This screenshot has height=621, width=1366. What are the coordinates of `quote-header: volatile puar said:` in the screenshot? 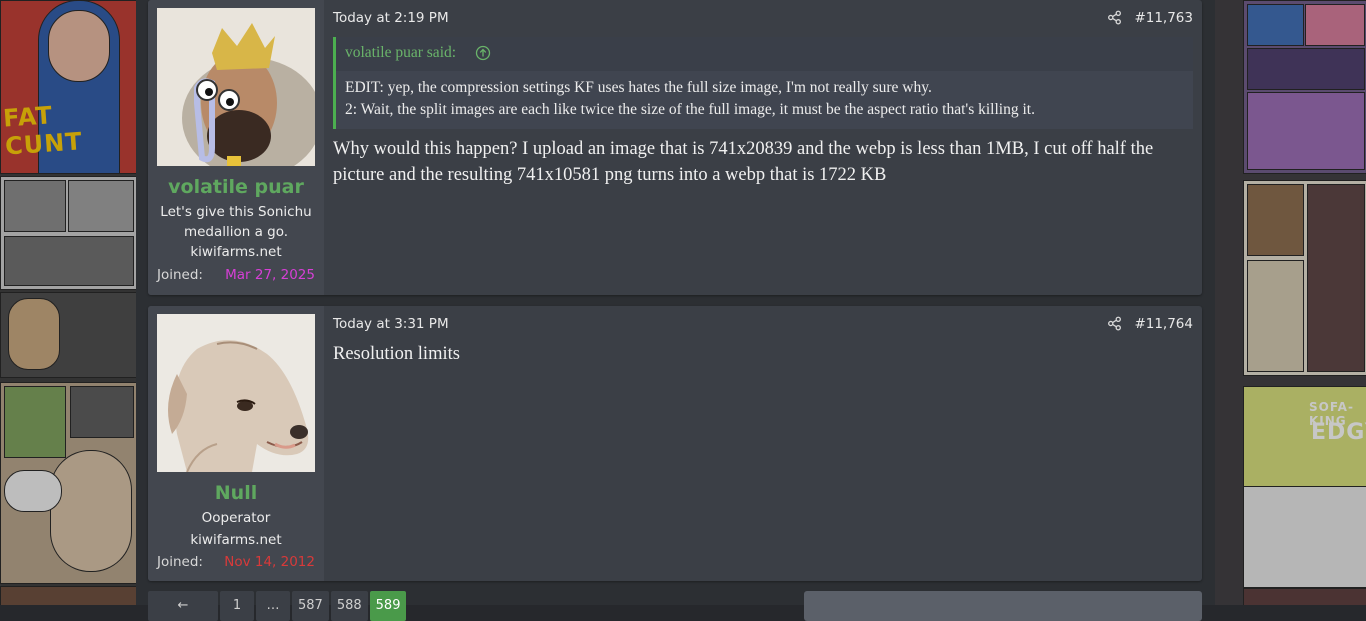 It's located at (764, 54).